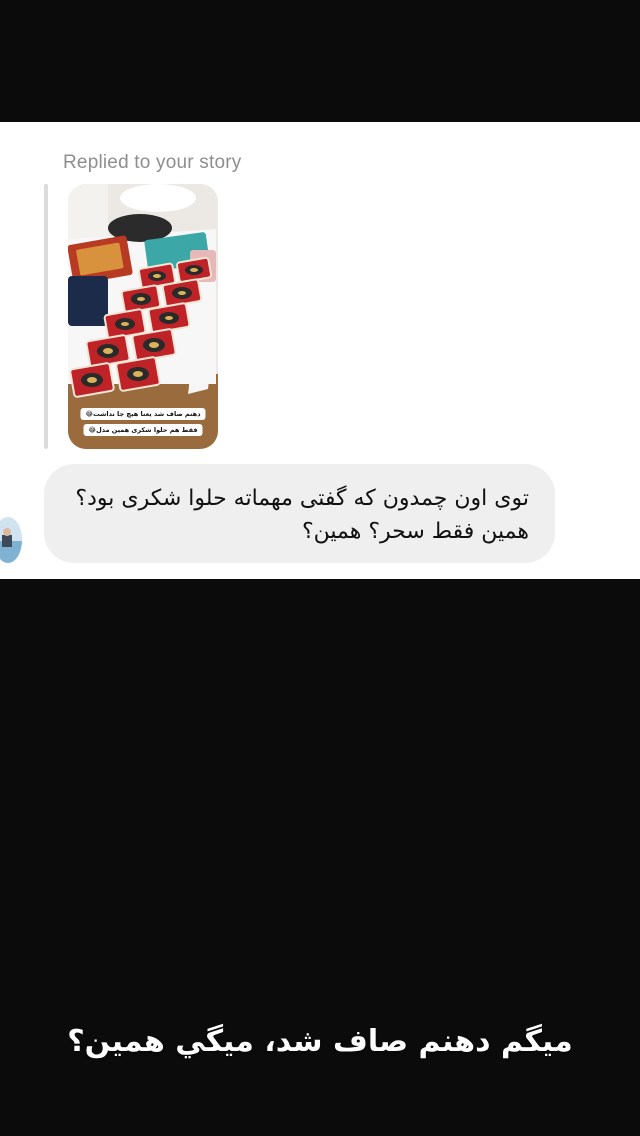 This screenshot has height=1136, width=640. What do you see at coordinates (143, 414) in the screenshot?
I see `story-caption-line-1: دهنم صاف شد یعنا هیچ جا نداشت😂` at bounding box center [143, 414].